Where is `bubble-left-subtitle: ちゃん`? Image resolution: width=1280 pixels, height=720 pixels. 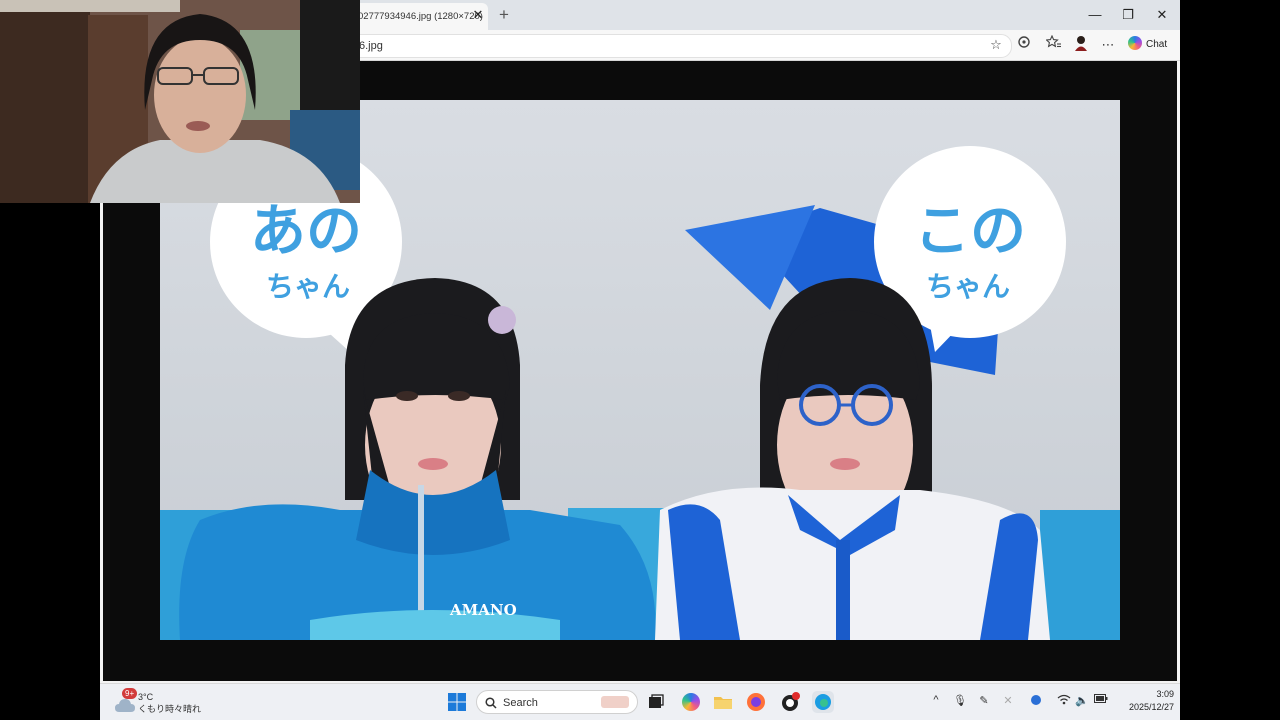 bubble-left-subtitle: ちゃん is located at coordinates (308, 286).